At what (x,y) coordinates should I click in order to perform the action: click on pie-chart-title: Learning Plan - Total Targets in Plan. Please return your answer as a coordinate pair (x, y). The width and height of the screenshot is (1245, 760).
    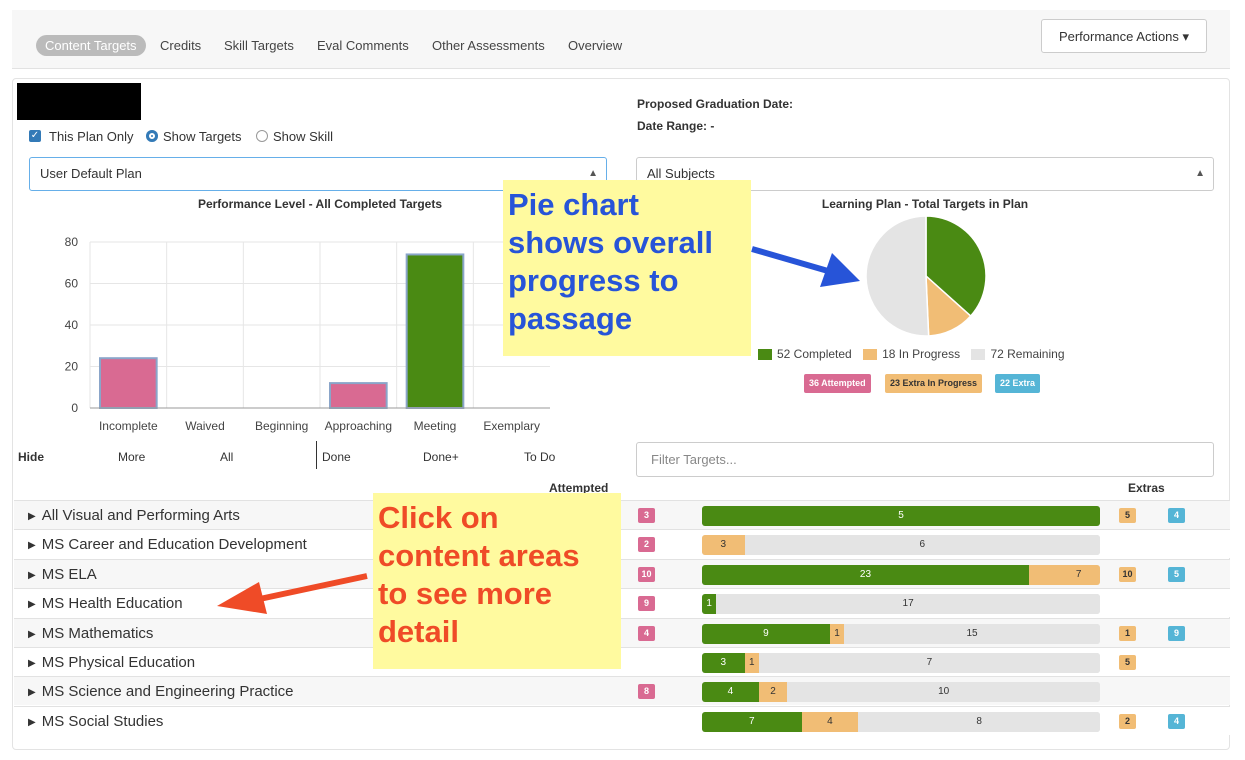
    Looking at the image, I should click on (925, 204).